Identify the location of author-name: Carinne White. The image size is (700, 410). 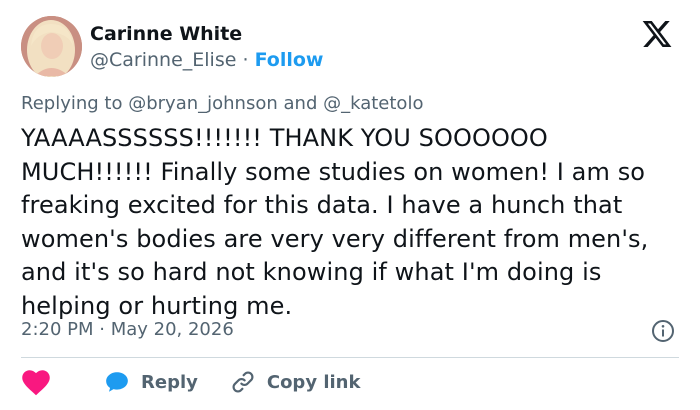
(166, 34).